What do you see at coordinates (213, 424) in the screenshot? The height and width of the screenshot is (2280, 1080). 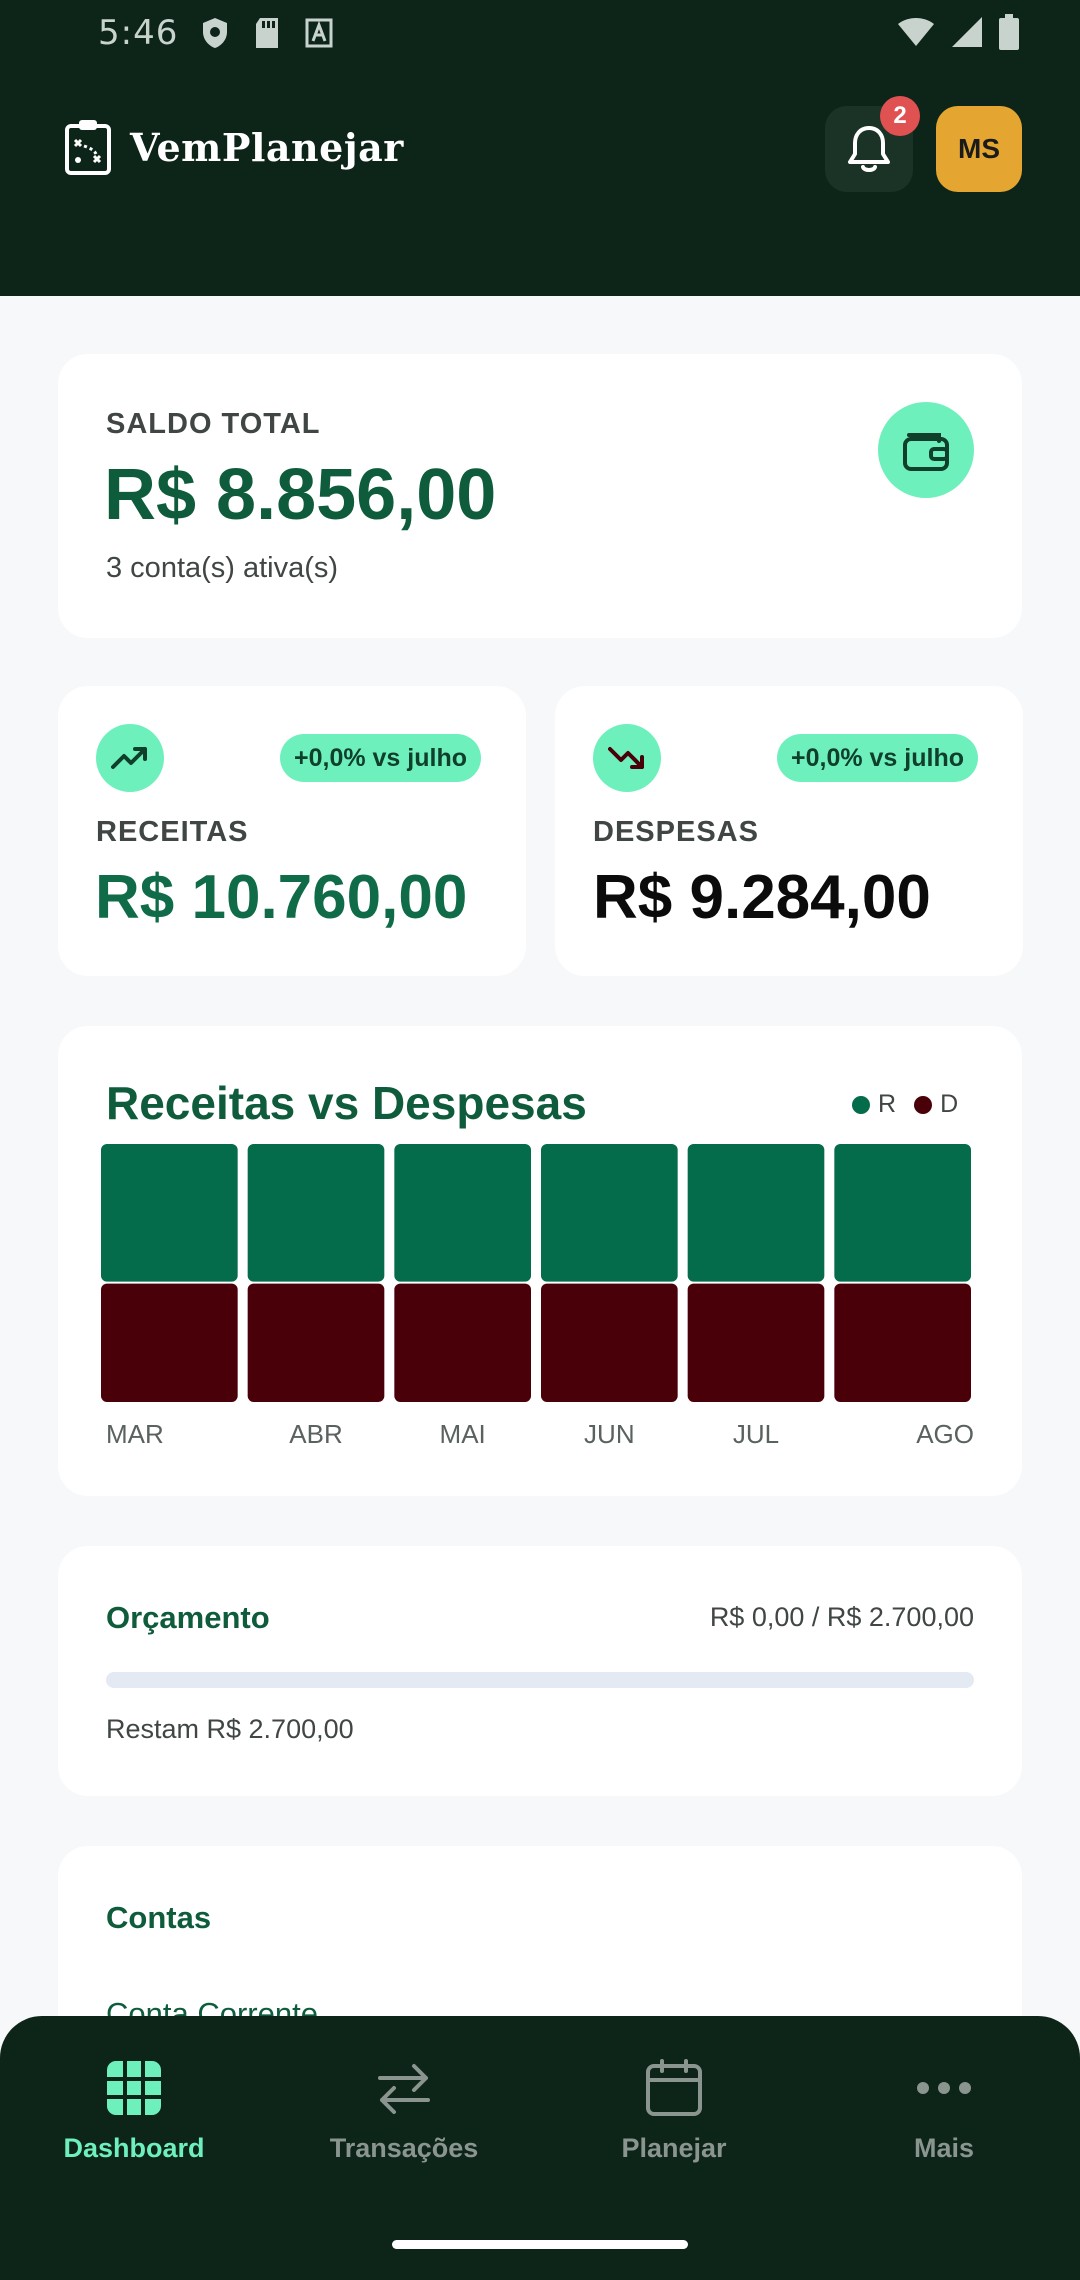 I see `balance-label: SALDO TOTAL` at bounding box center [213, 424].